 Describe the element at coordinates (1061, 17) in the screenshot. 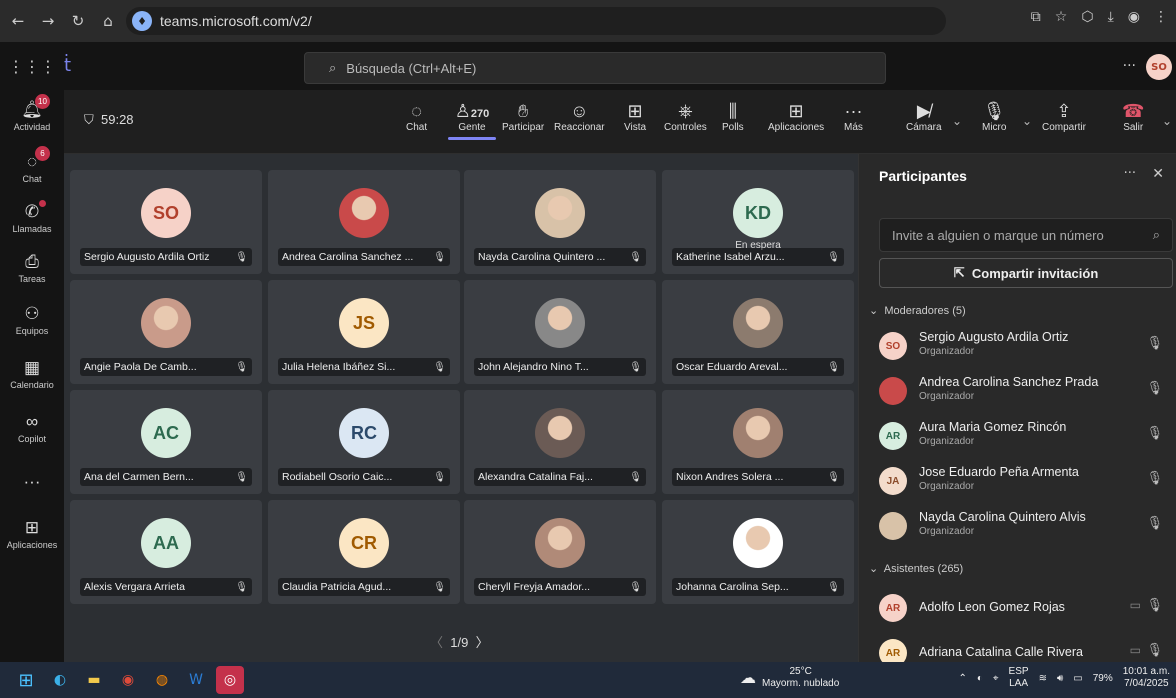

I see `favorite-star-icon: ☆` at that location.